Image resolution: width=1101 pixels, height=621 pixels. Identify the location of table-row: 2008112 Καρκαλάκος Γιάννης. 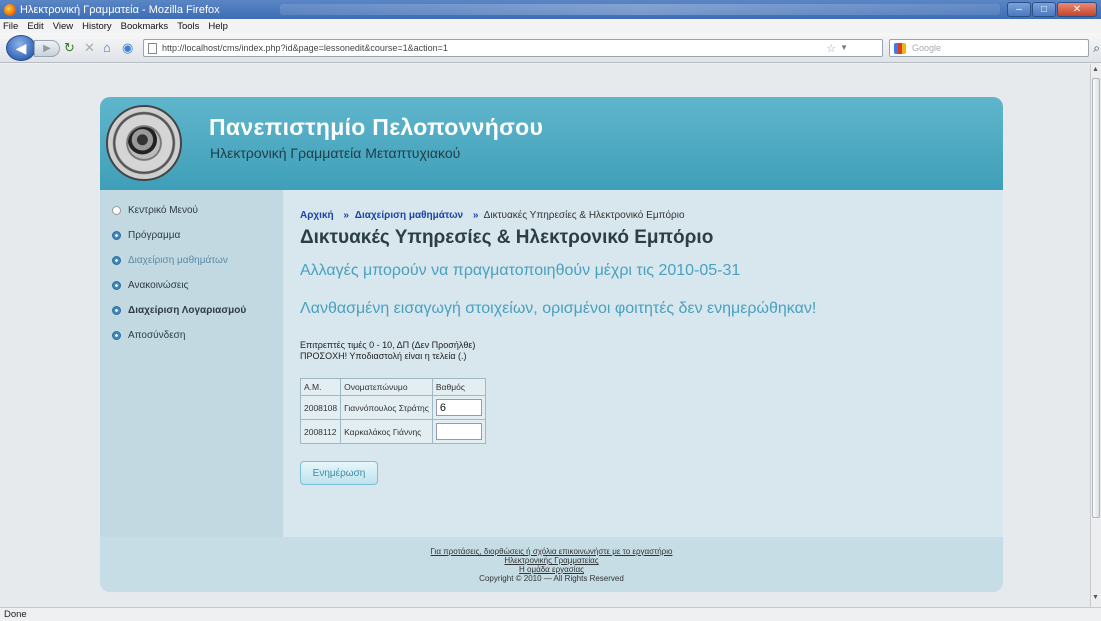
(392, 431).